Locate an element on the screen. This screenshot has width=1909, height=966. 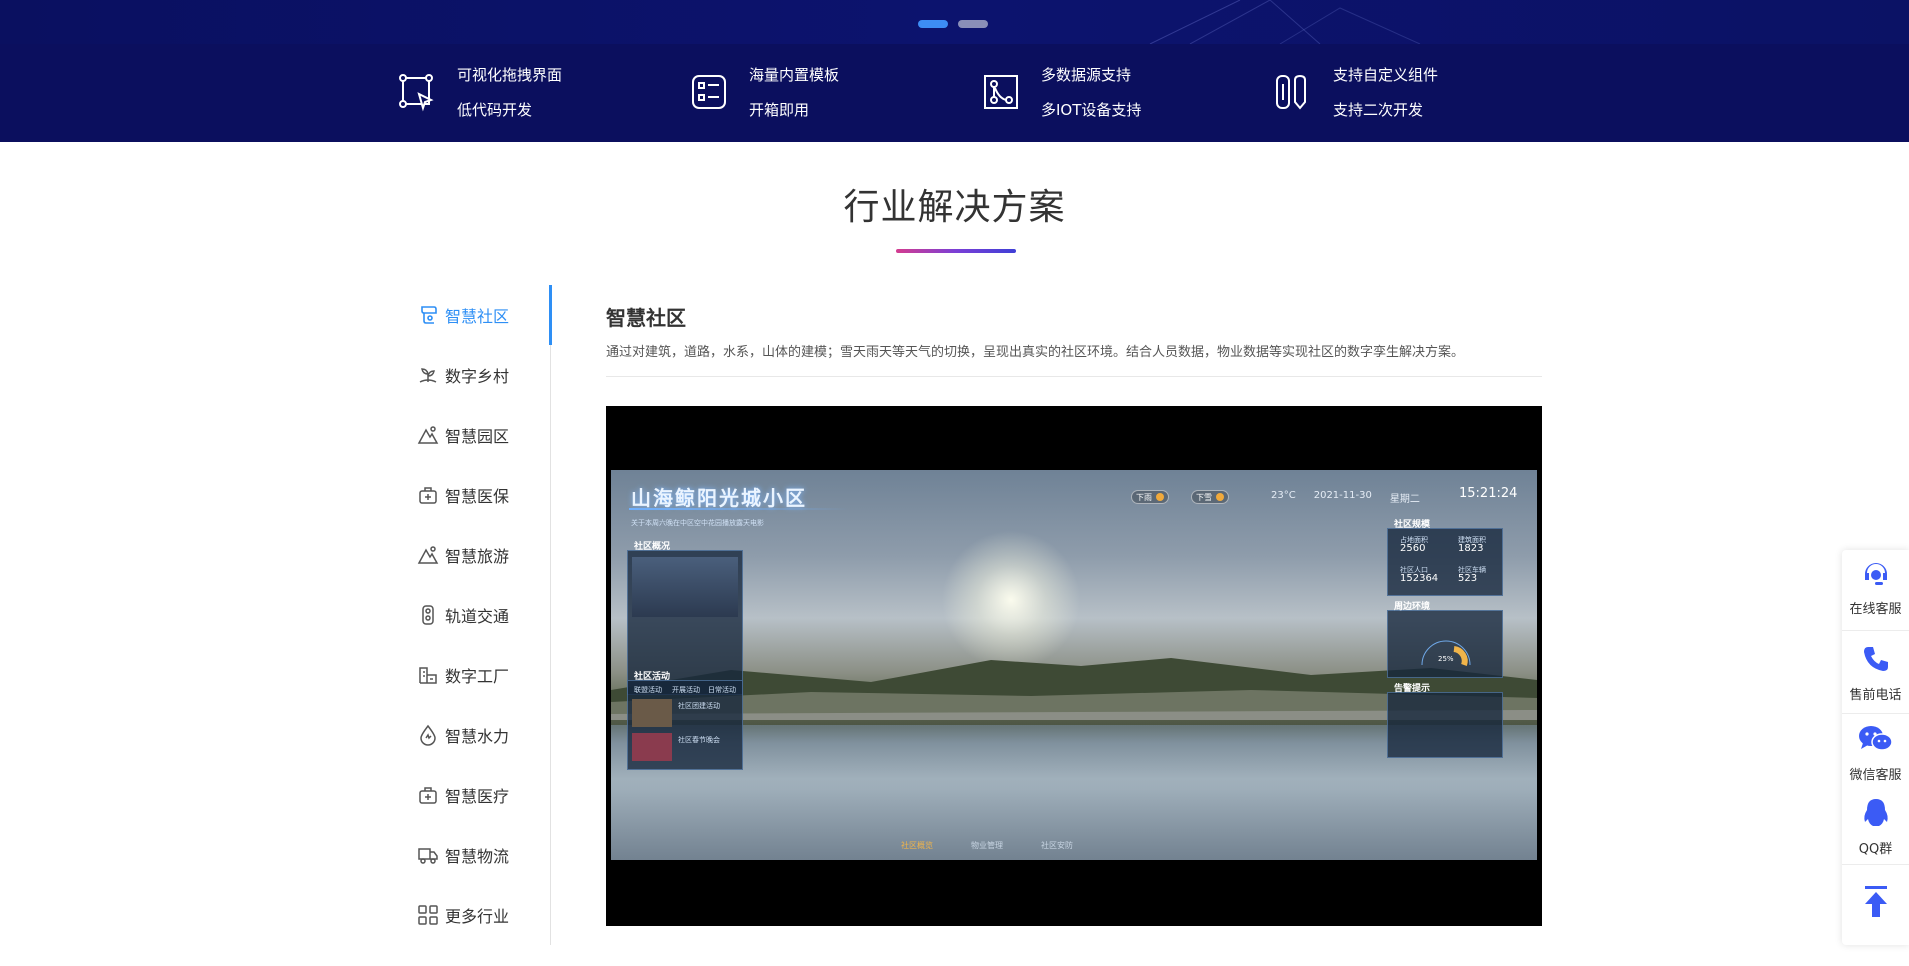
custom-component-icon is located at coordinates (1293, 93).